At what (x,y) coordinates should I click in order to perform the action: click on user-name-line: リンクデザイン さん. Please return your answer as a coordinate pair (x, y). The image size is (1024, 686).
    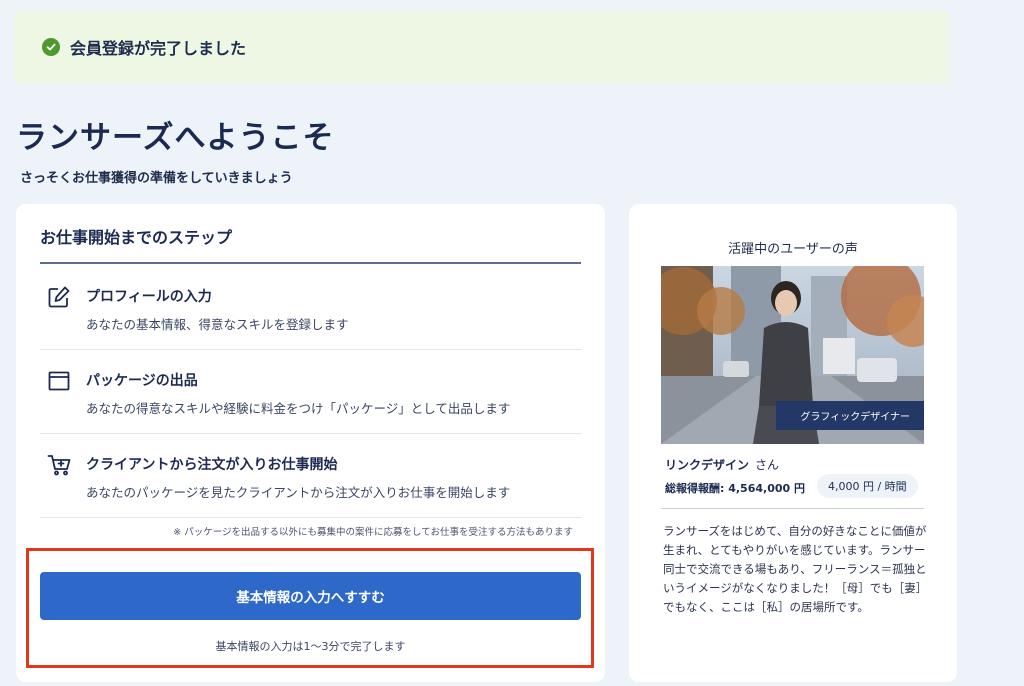
    Looking at the image, I should click on (722, 464).